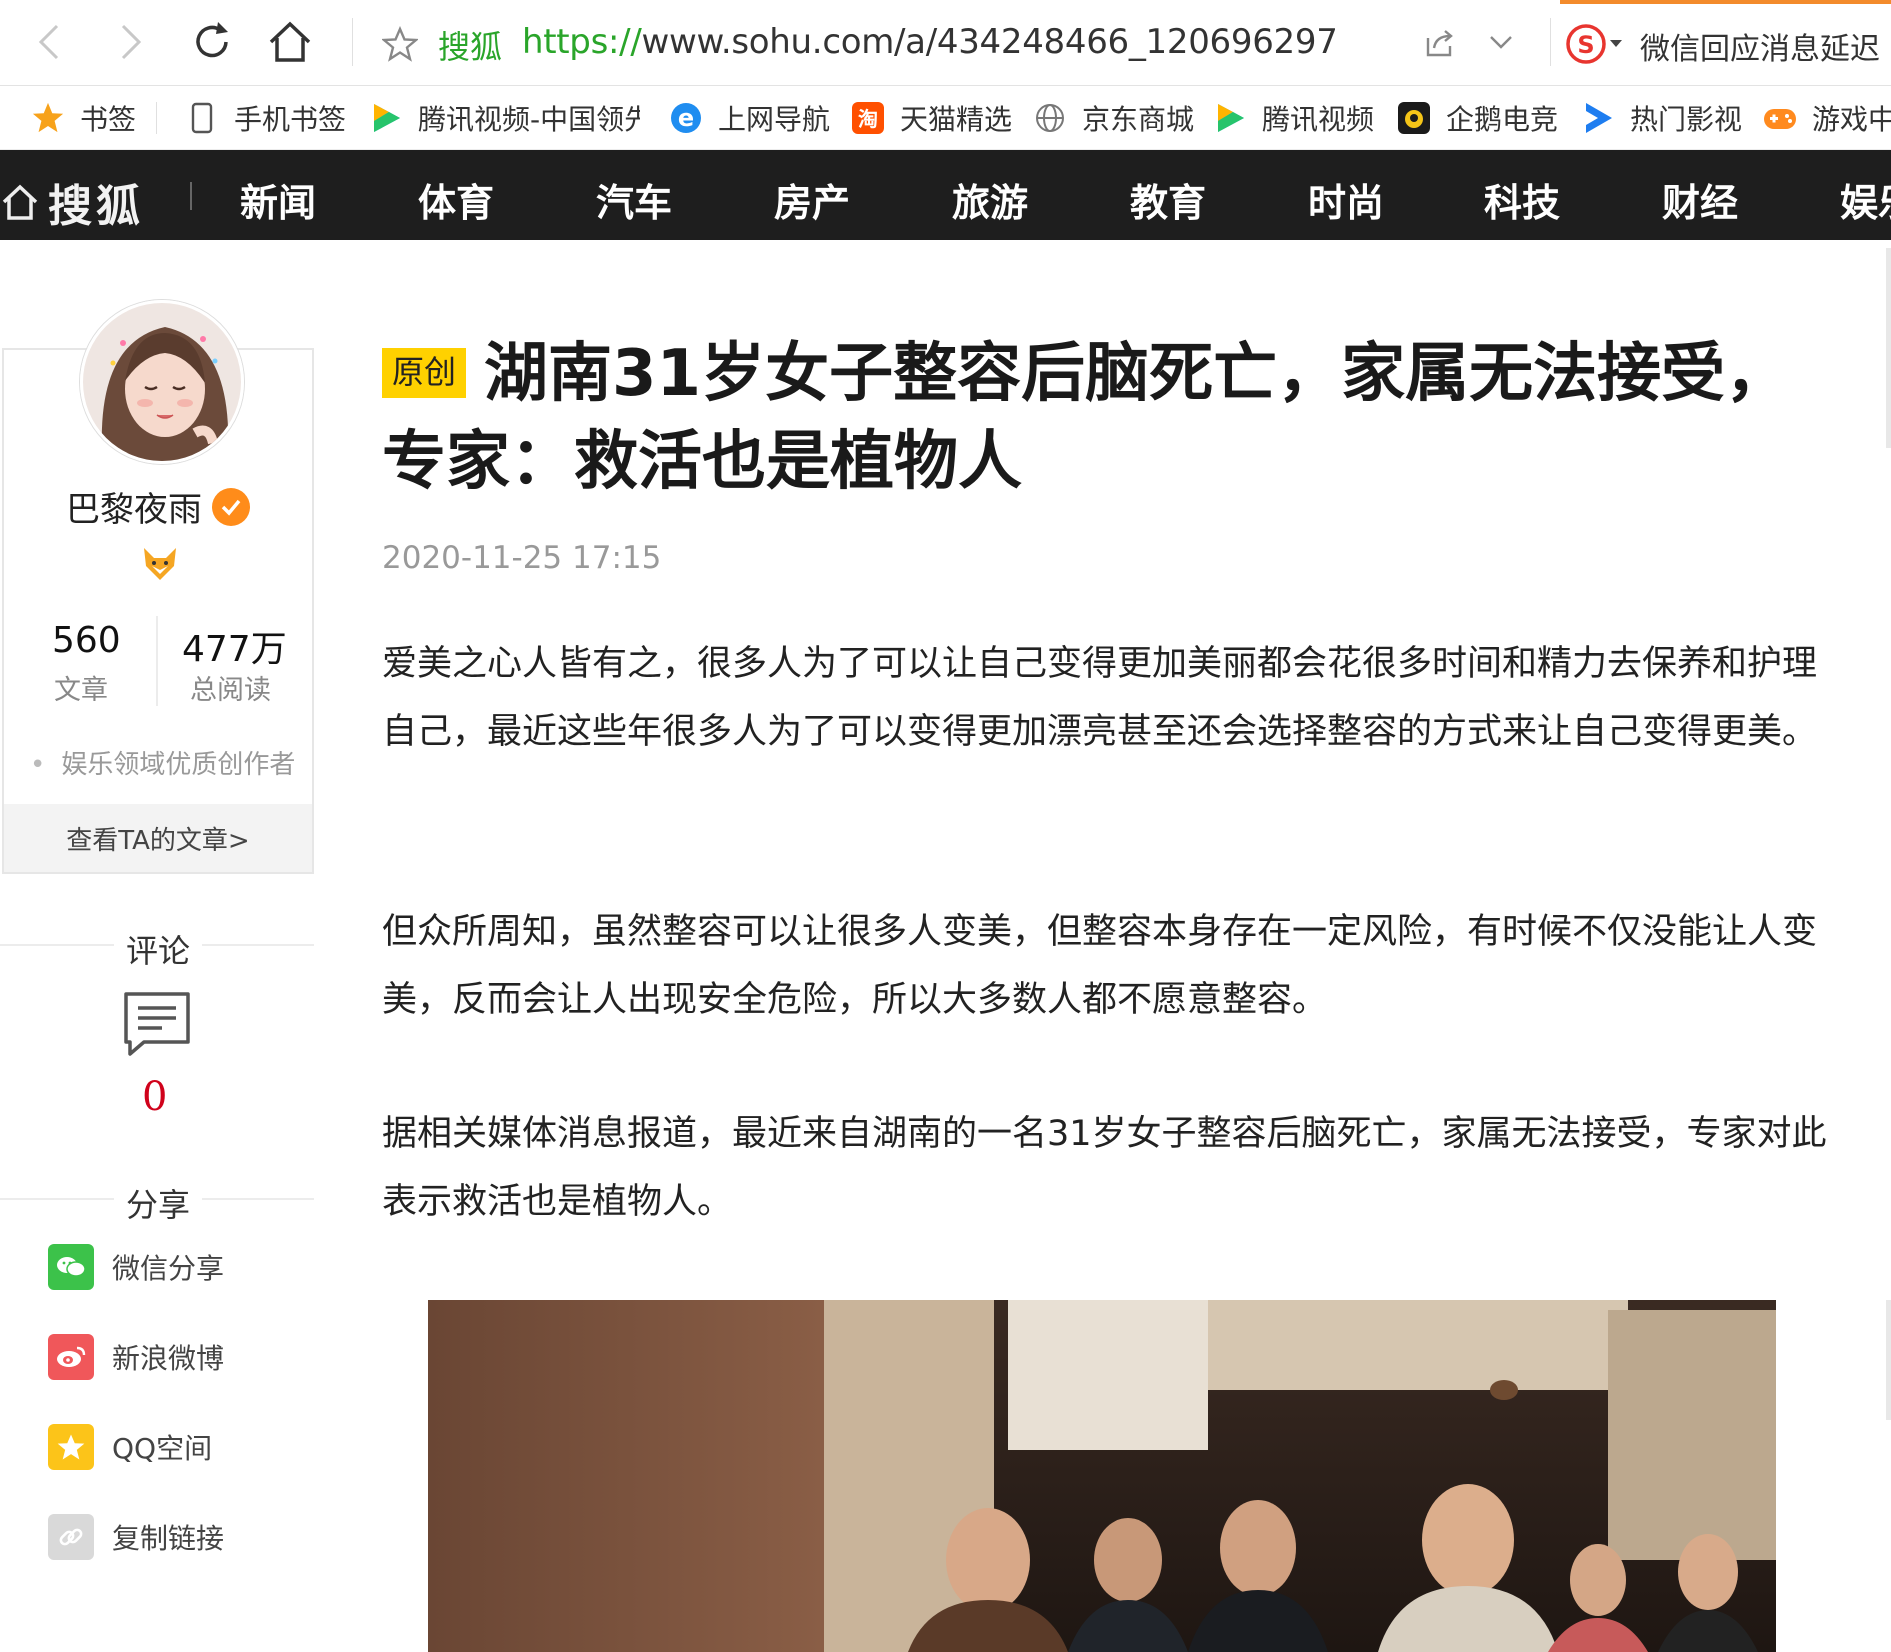 This screenshot has height=1652, width=1891. What do you see at coordinates (71, 1537) in the screenshot?
I see `link-icon` at bounding box center [71, 1537].